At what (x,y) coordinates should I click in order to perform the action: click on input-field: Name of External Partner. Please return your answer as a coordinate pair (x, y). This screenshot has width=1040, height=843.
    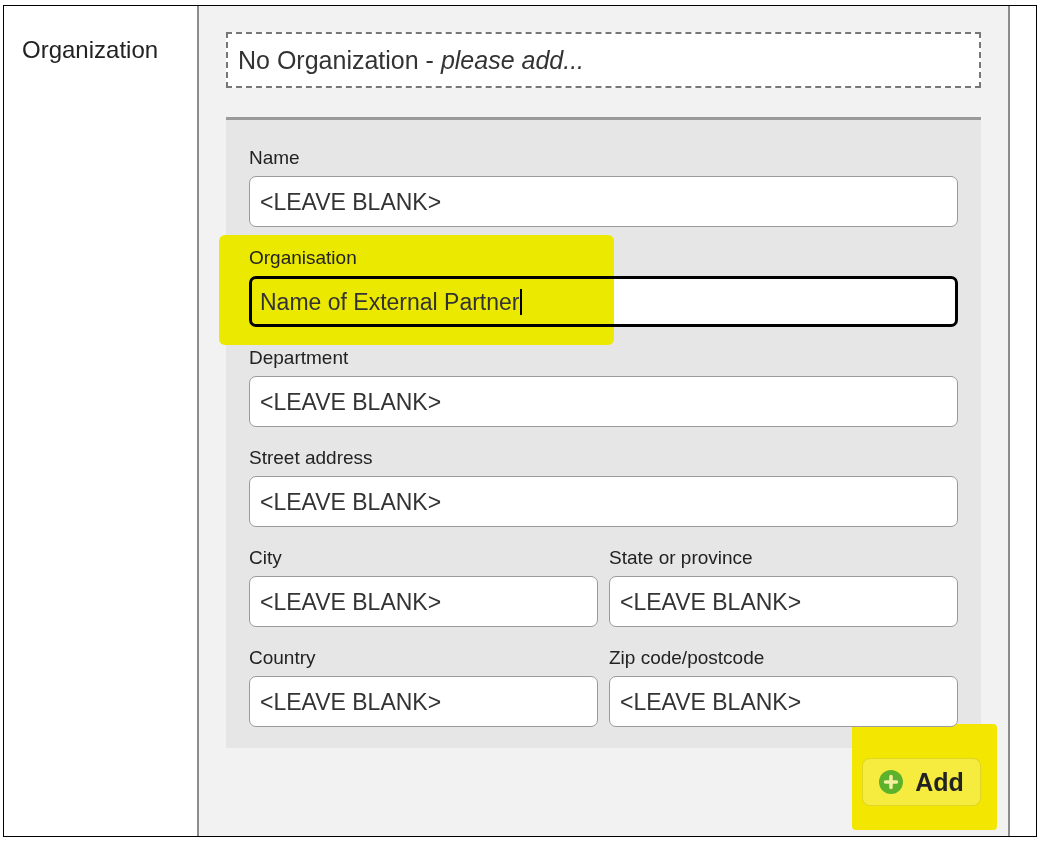
    Looking at the image, I should click on (603, 301).